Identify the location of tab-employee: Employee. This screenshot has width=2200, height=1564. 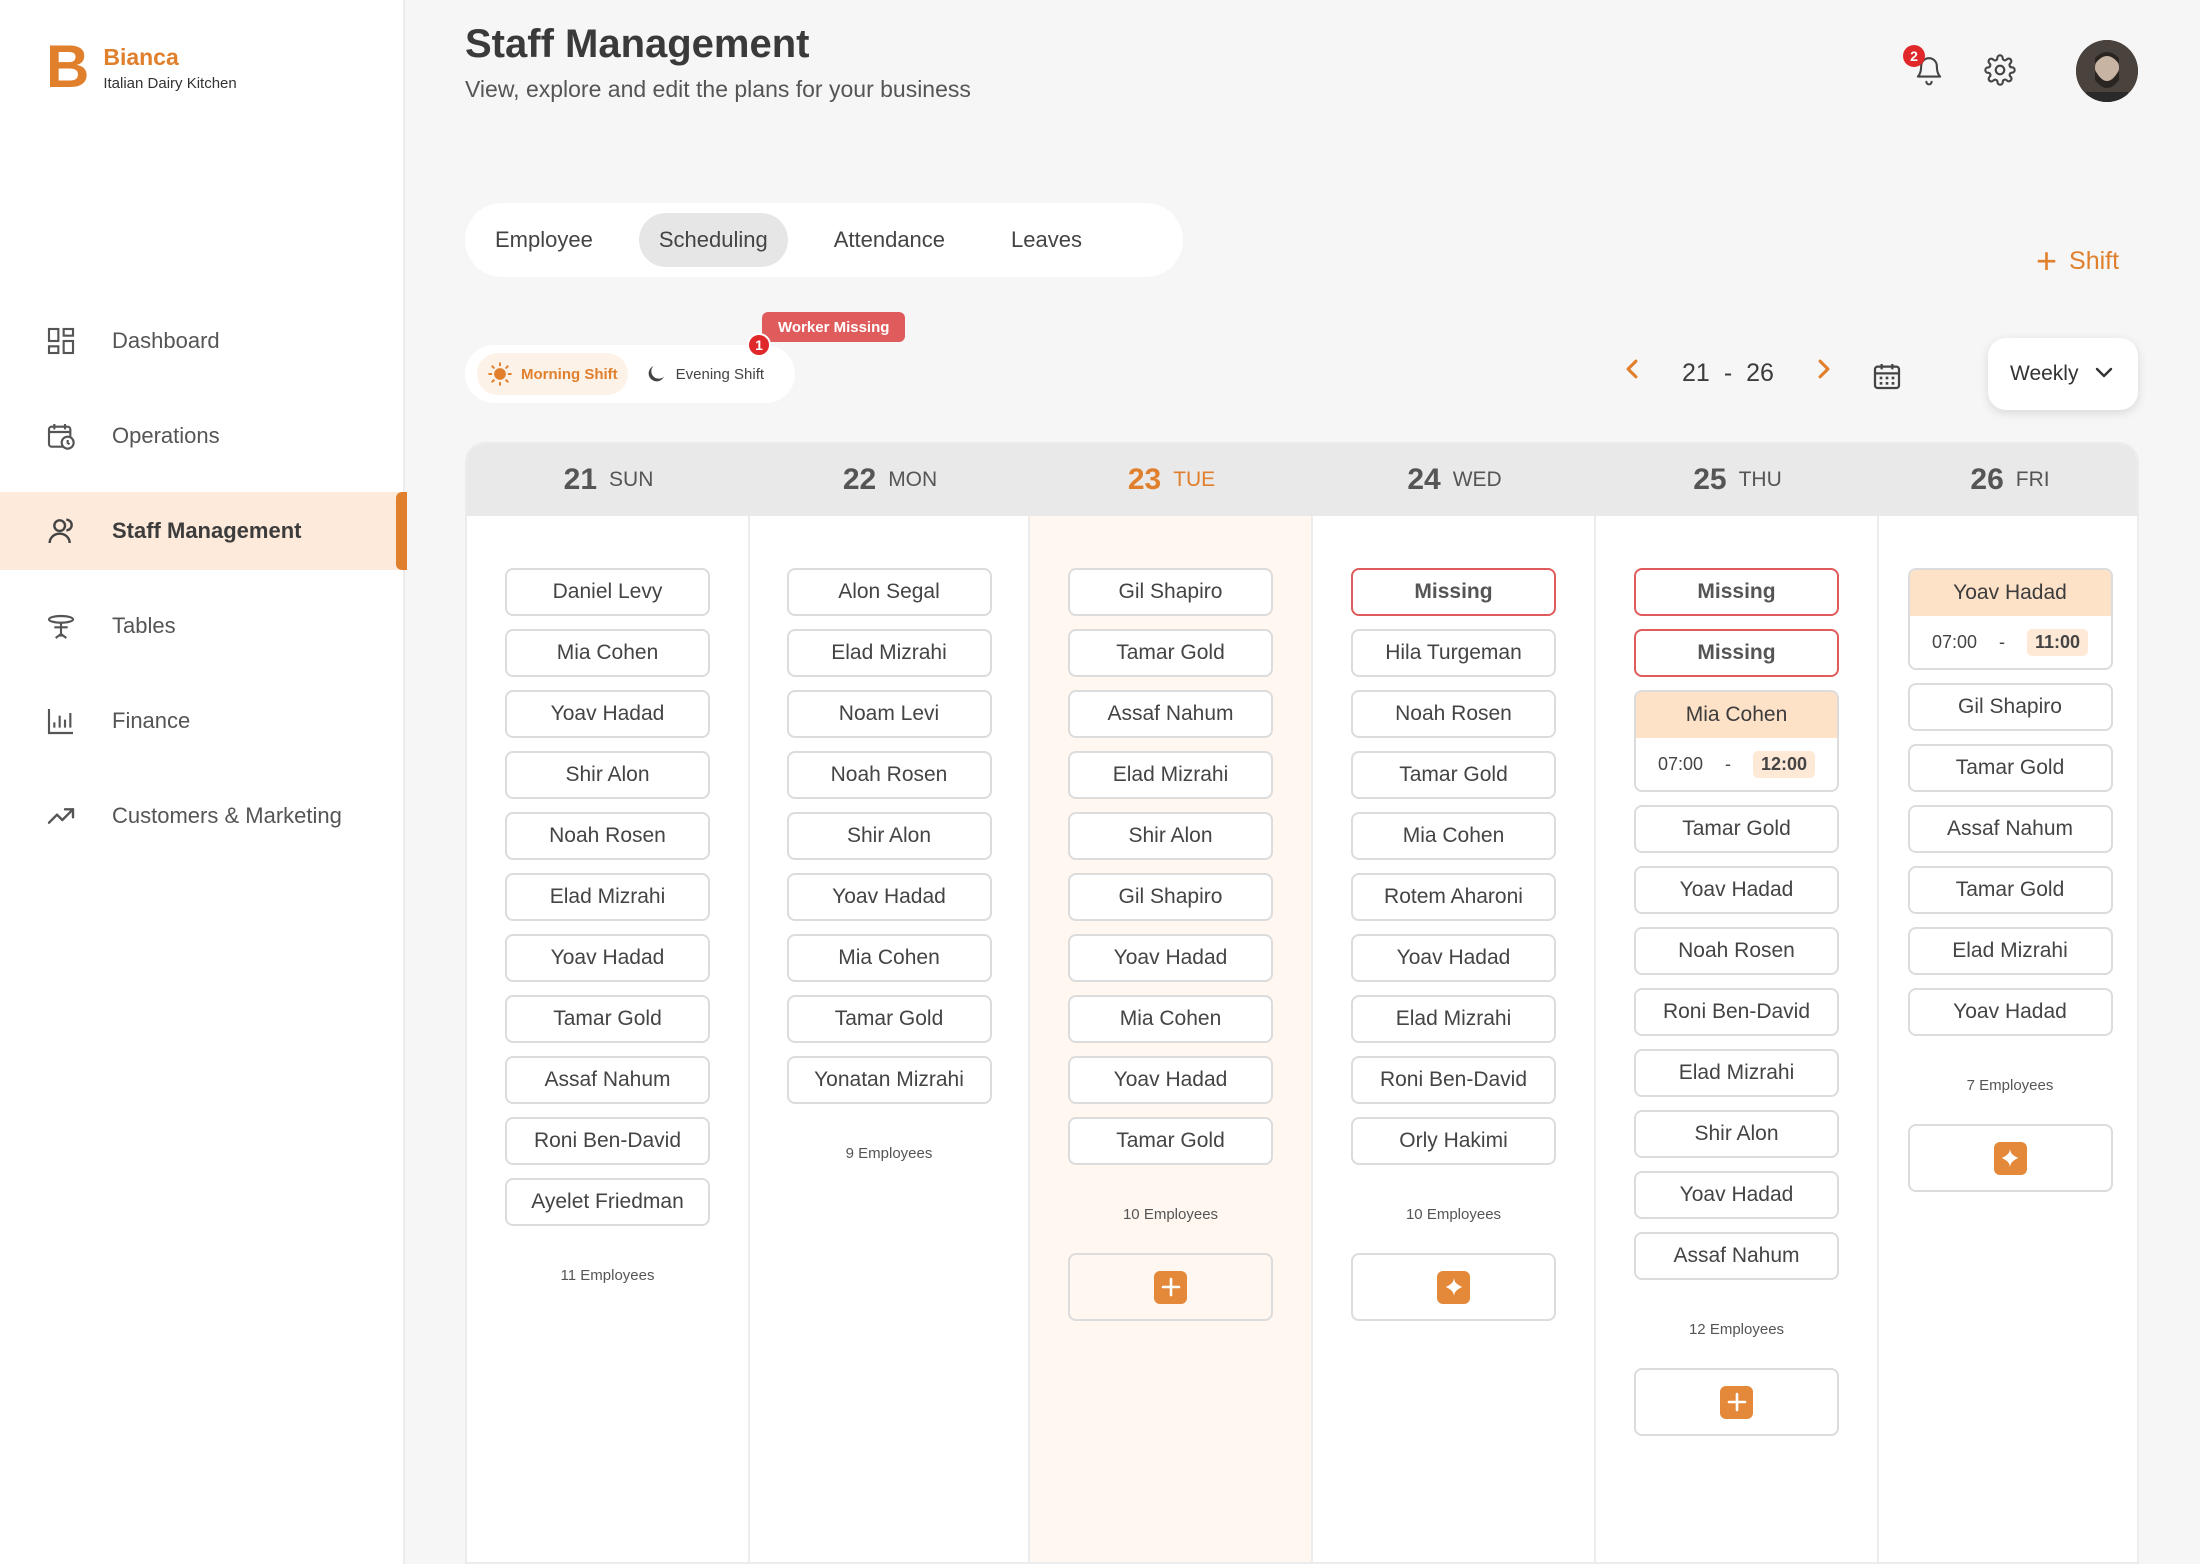
(544, 240).